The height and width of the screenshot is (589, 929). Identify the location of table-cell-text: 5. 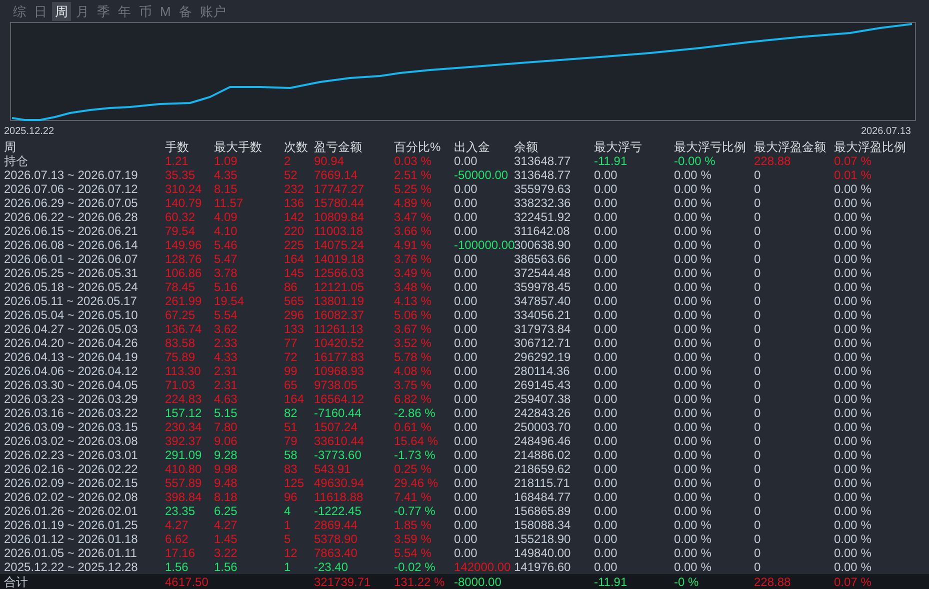
(288, 539).